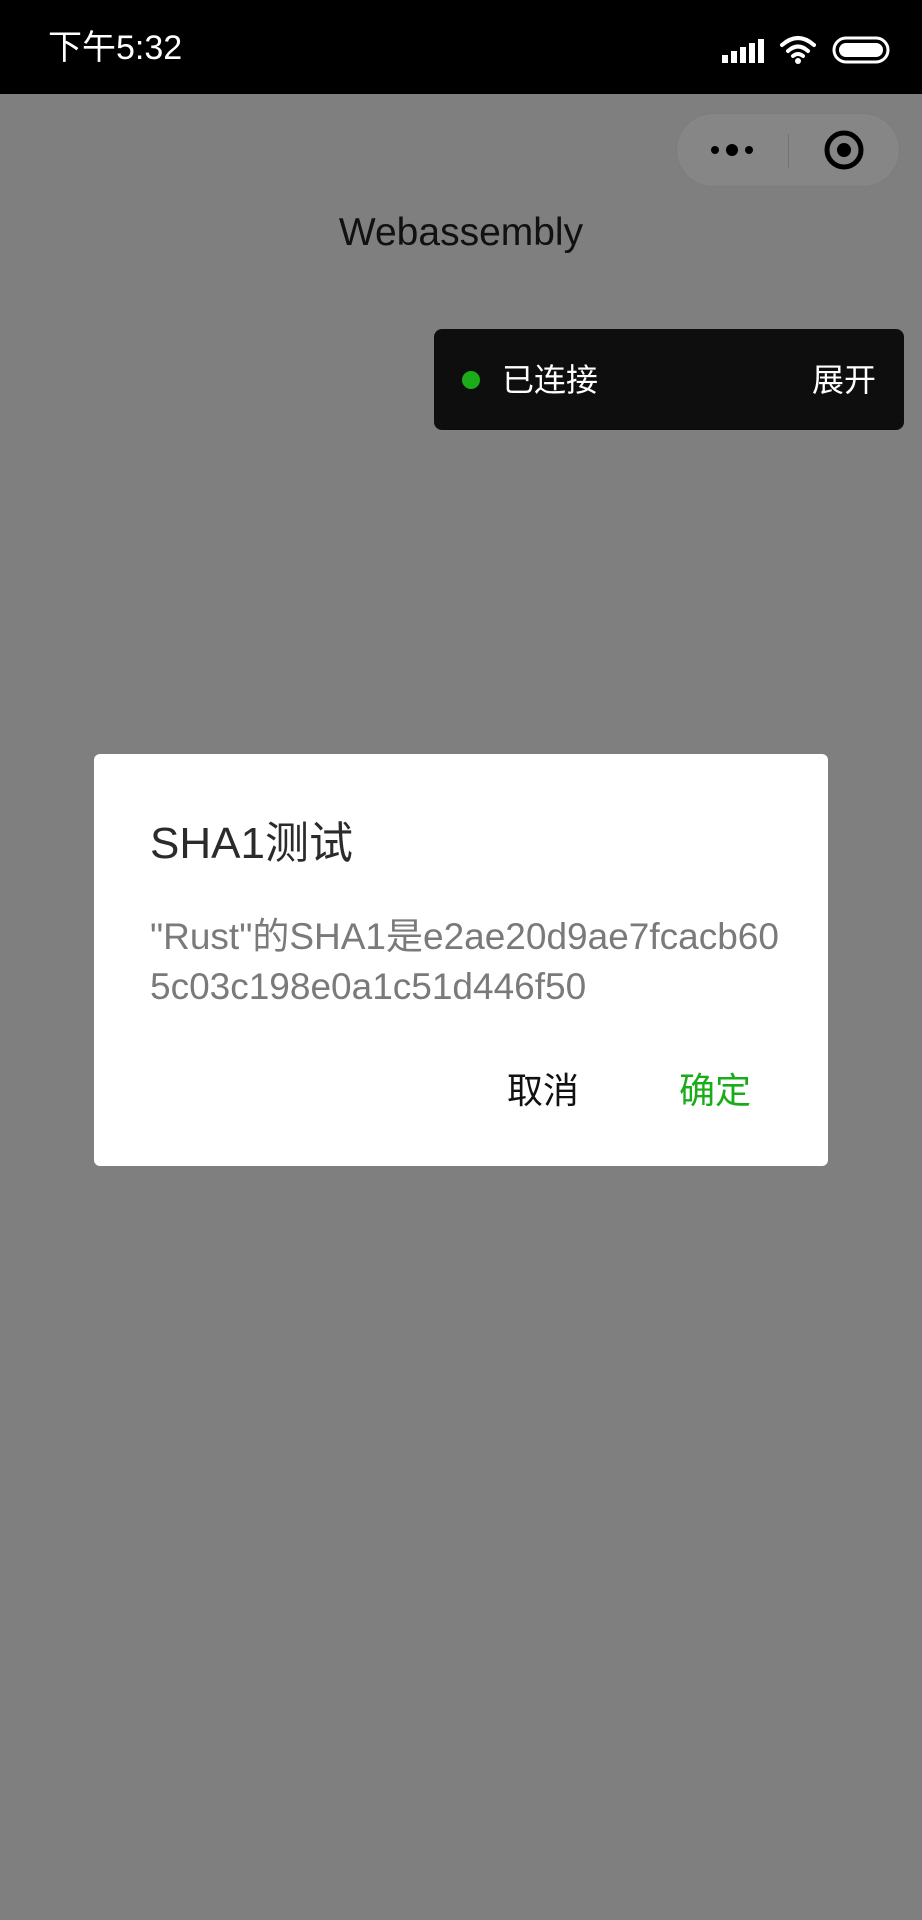  Describe the element at coordinates (743, 50) in the screenshot. I see `signal-icon` at that location.